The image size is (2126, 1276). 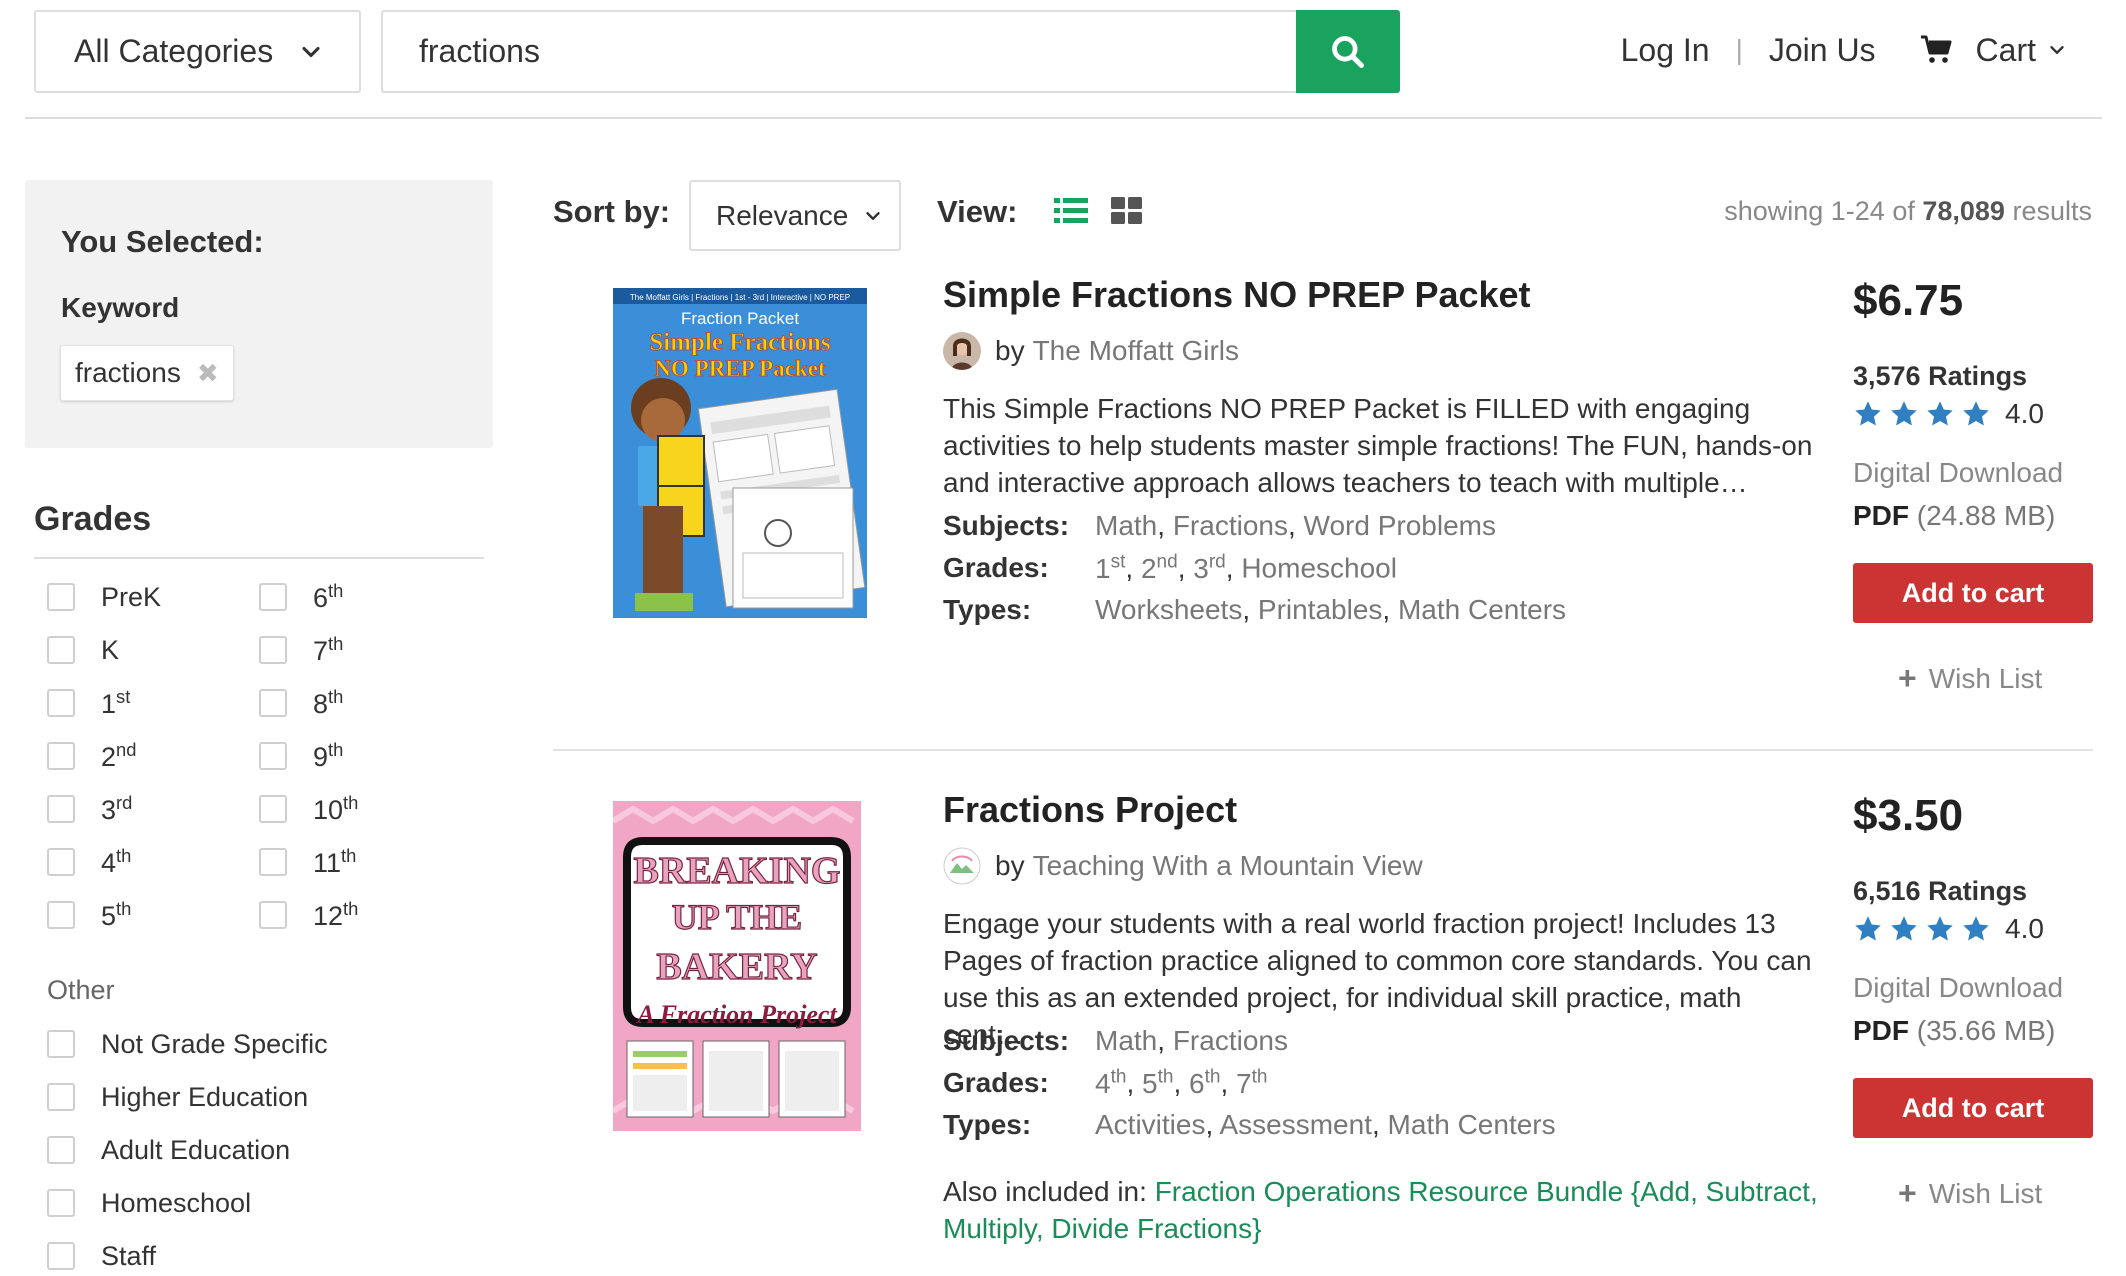 I want to click on grade-option-2nd: 2nd, so click(x=91, y=756).